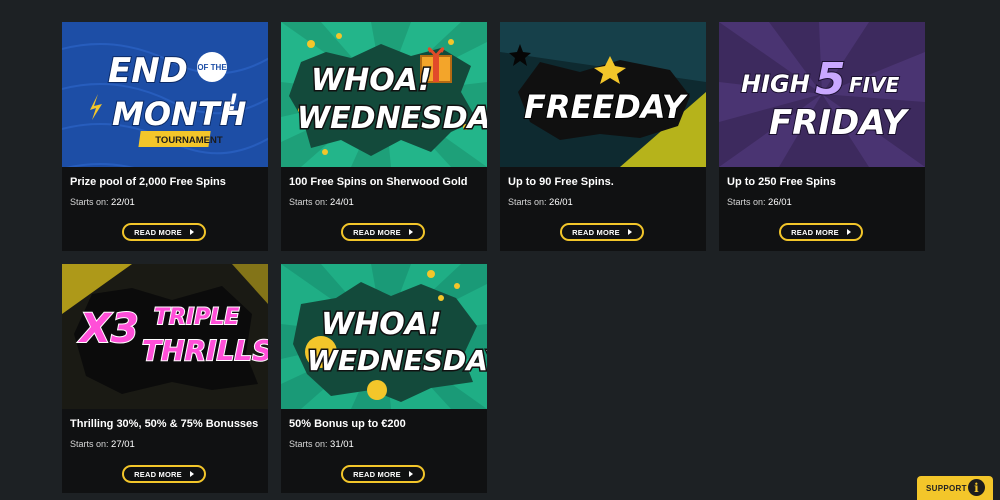  What do you see at coordinates (606, 107) in the screenshot?
I see `banner-freeday-text: FREEDAY` at bounding box center [606, 107].